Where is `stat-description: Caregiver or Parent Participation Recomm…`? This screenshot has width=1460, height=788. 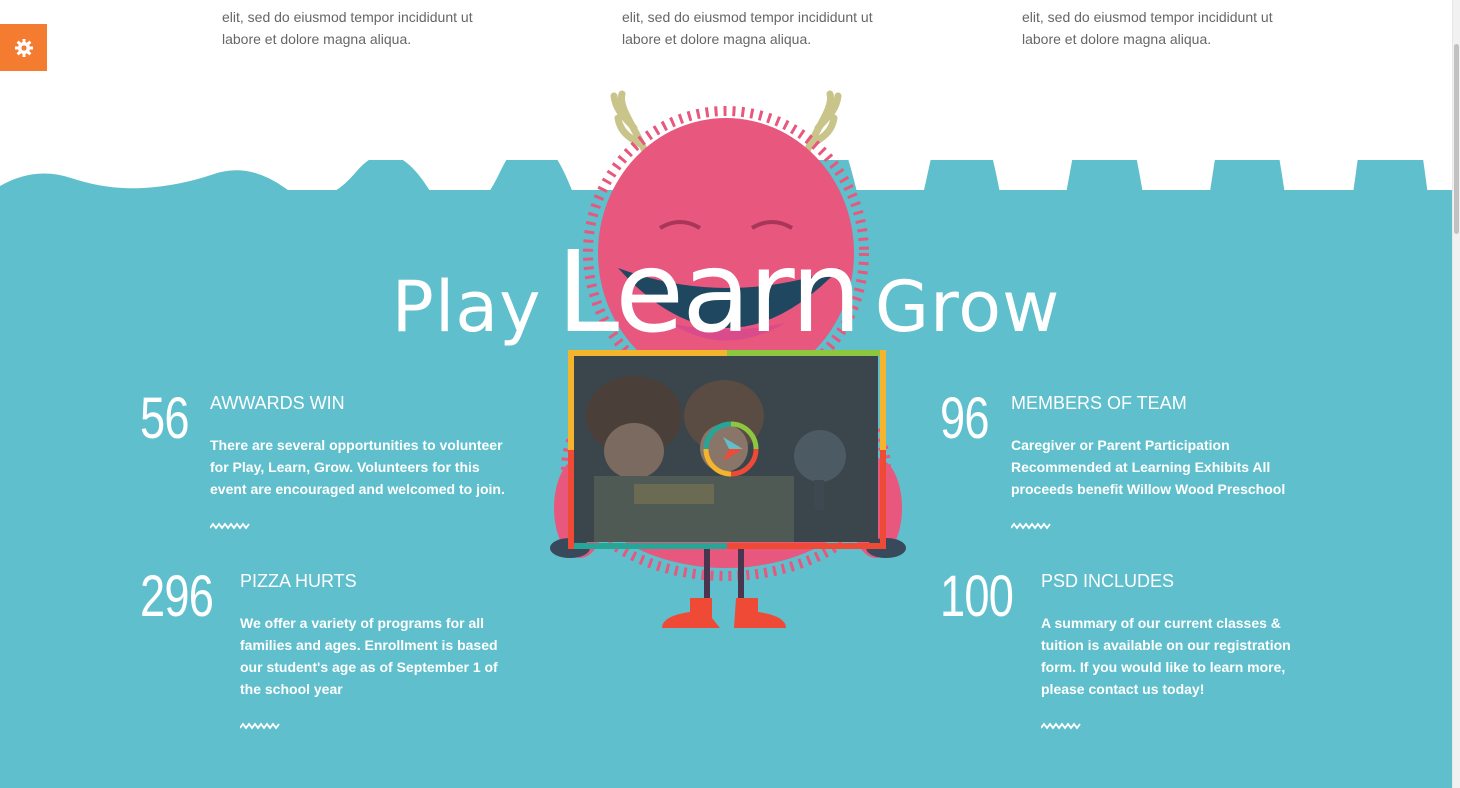 stat-description: Caregiver or Parent Participation Recomm… is located at coordinates (1148, 467).